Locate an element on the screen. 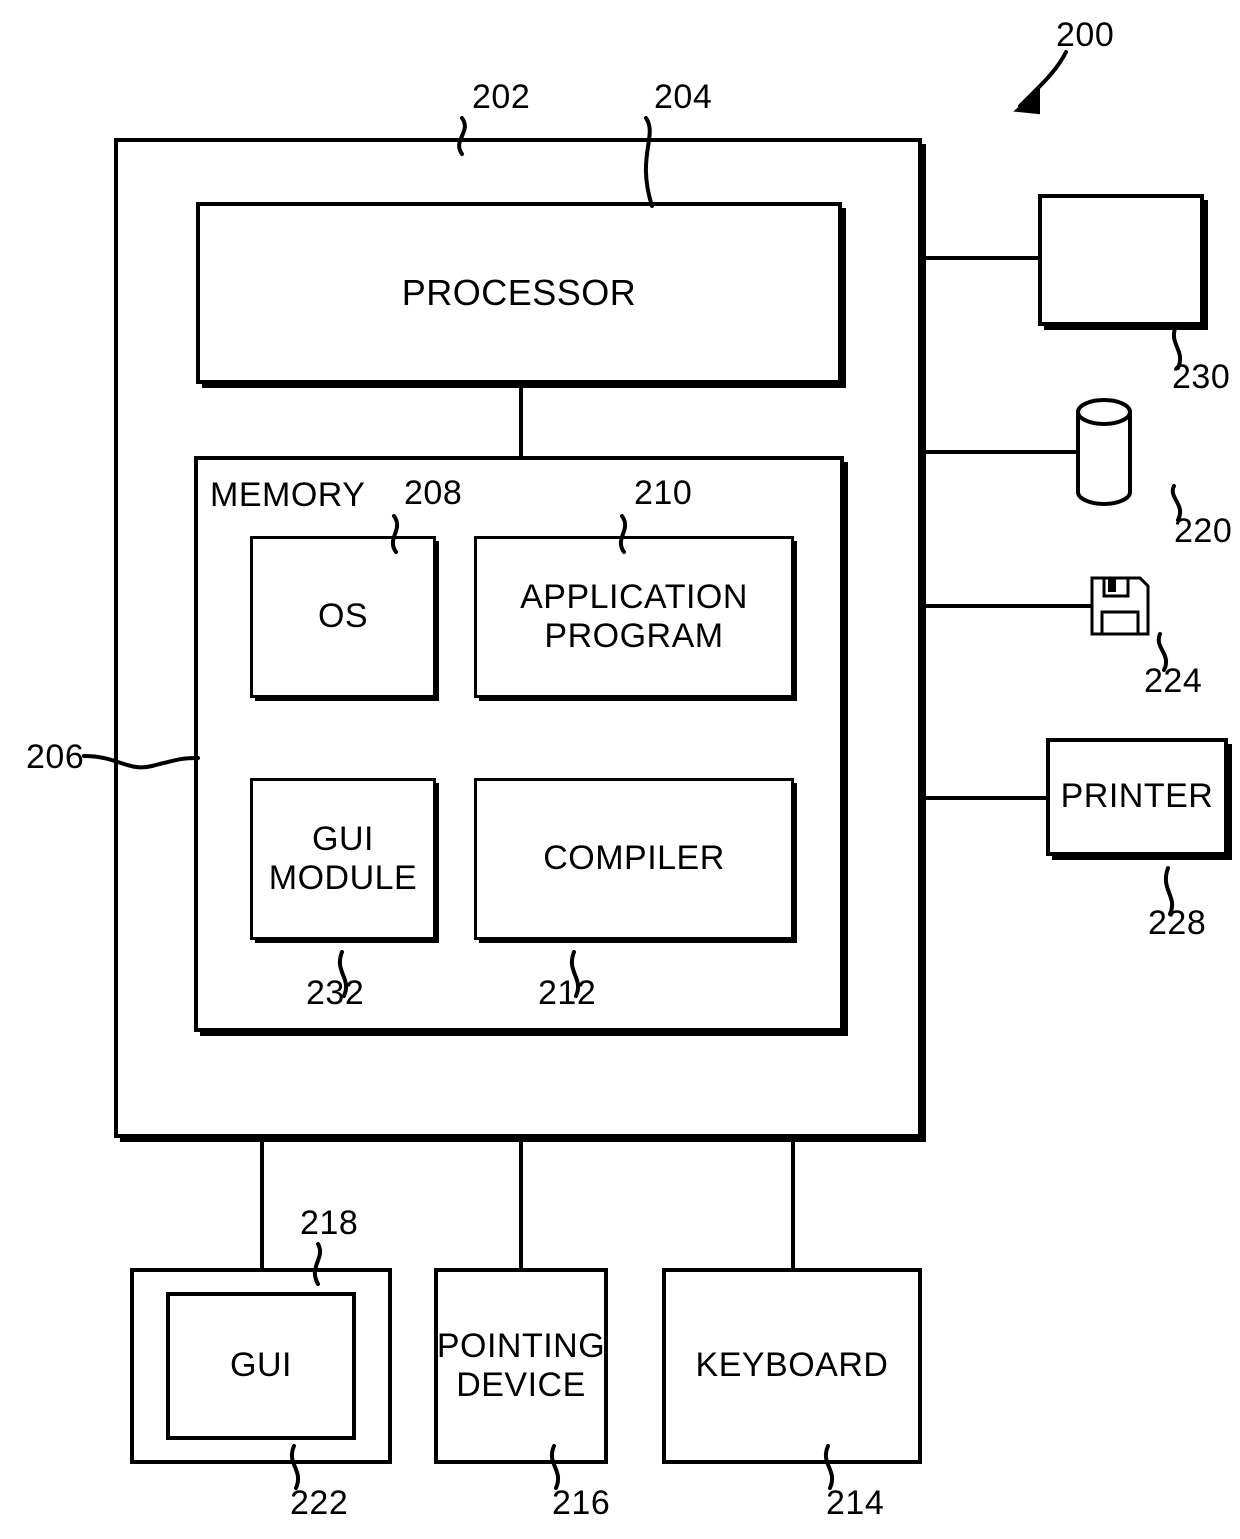 The height and width of the screenshot is (1539, 1240). os-block: OS is located at coordinates (343, 617).